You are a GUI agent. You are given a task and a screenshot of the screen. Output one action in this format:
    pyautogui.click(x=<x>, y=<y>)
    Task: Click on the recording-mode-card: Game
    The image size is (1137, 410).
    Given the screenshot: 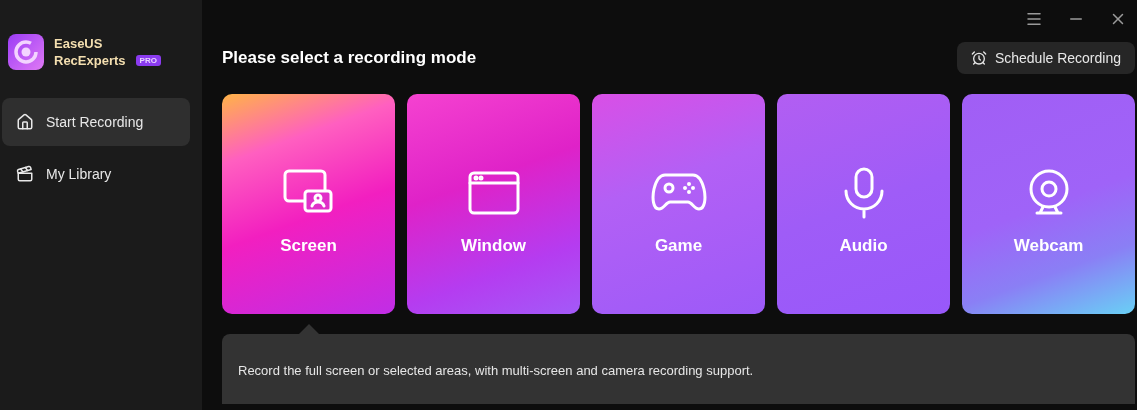 What is the action you would take?
    pyautogui.click(x=678, y=204)
    